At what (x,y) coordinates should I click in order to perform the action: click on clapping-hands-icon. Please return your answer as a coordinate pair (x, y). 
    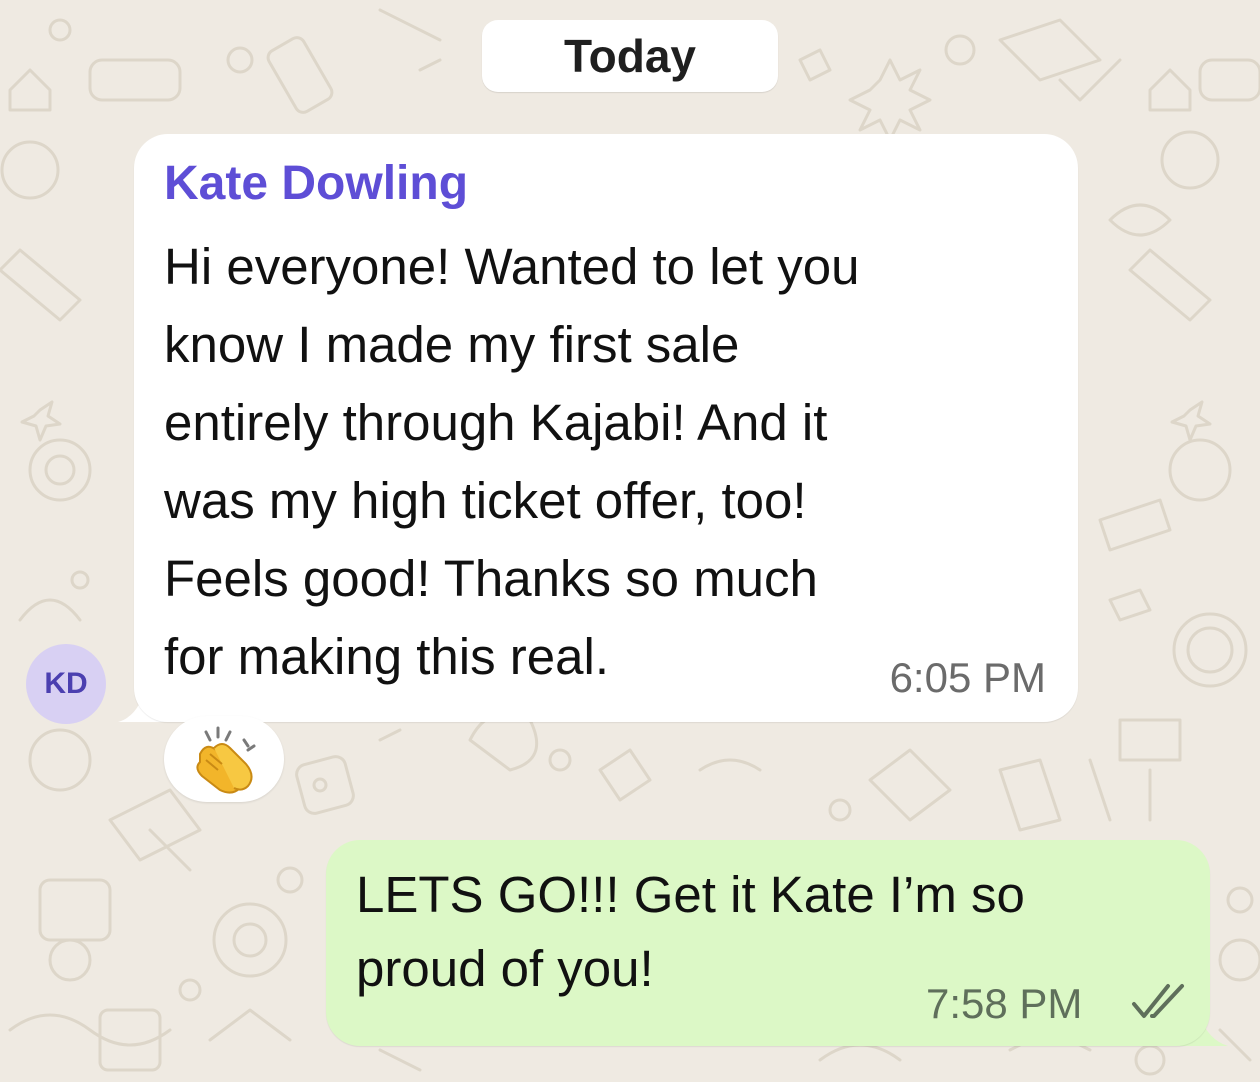
    Looking at the image, I should click on (226, 760).